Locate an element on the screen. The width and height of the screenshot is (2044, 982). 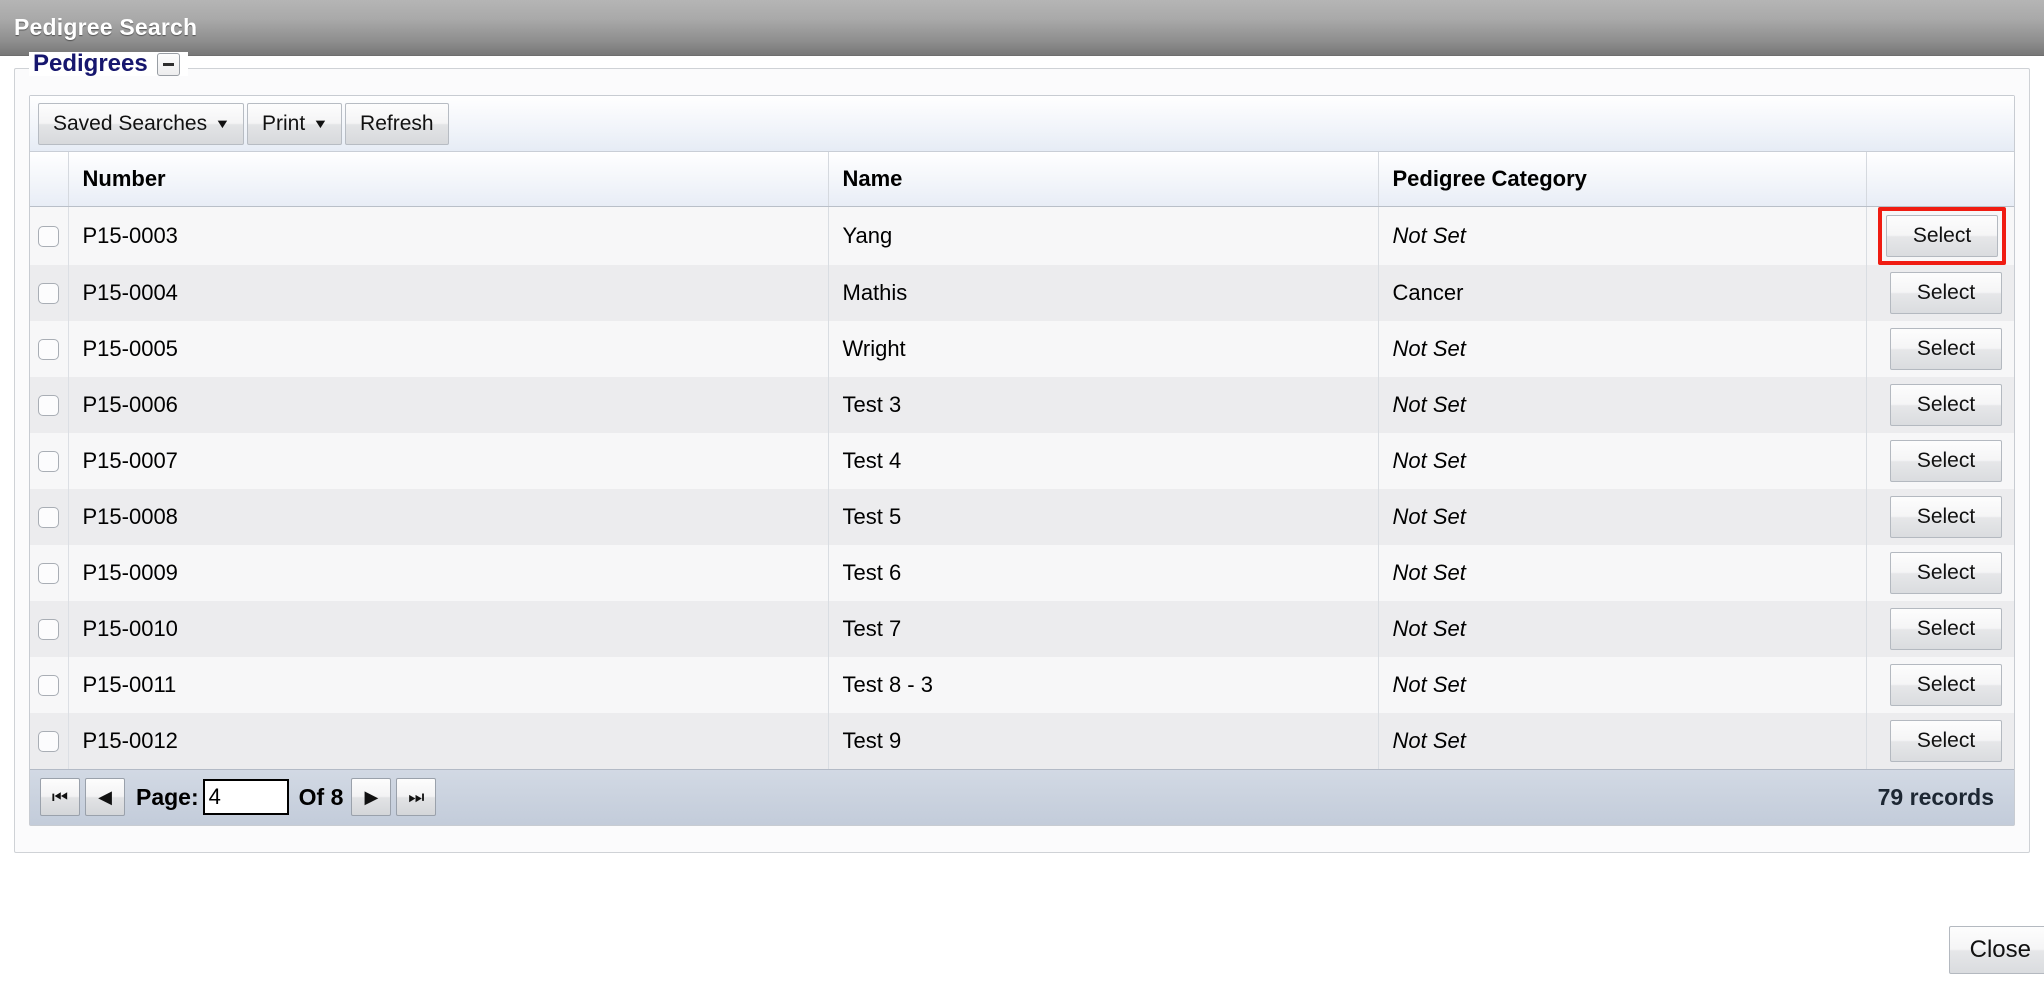
next-page-icon: ▶ is located at coordinates (371, 797).